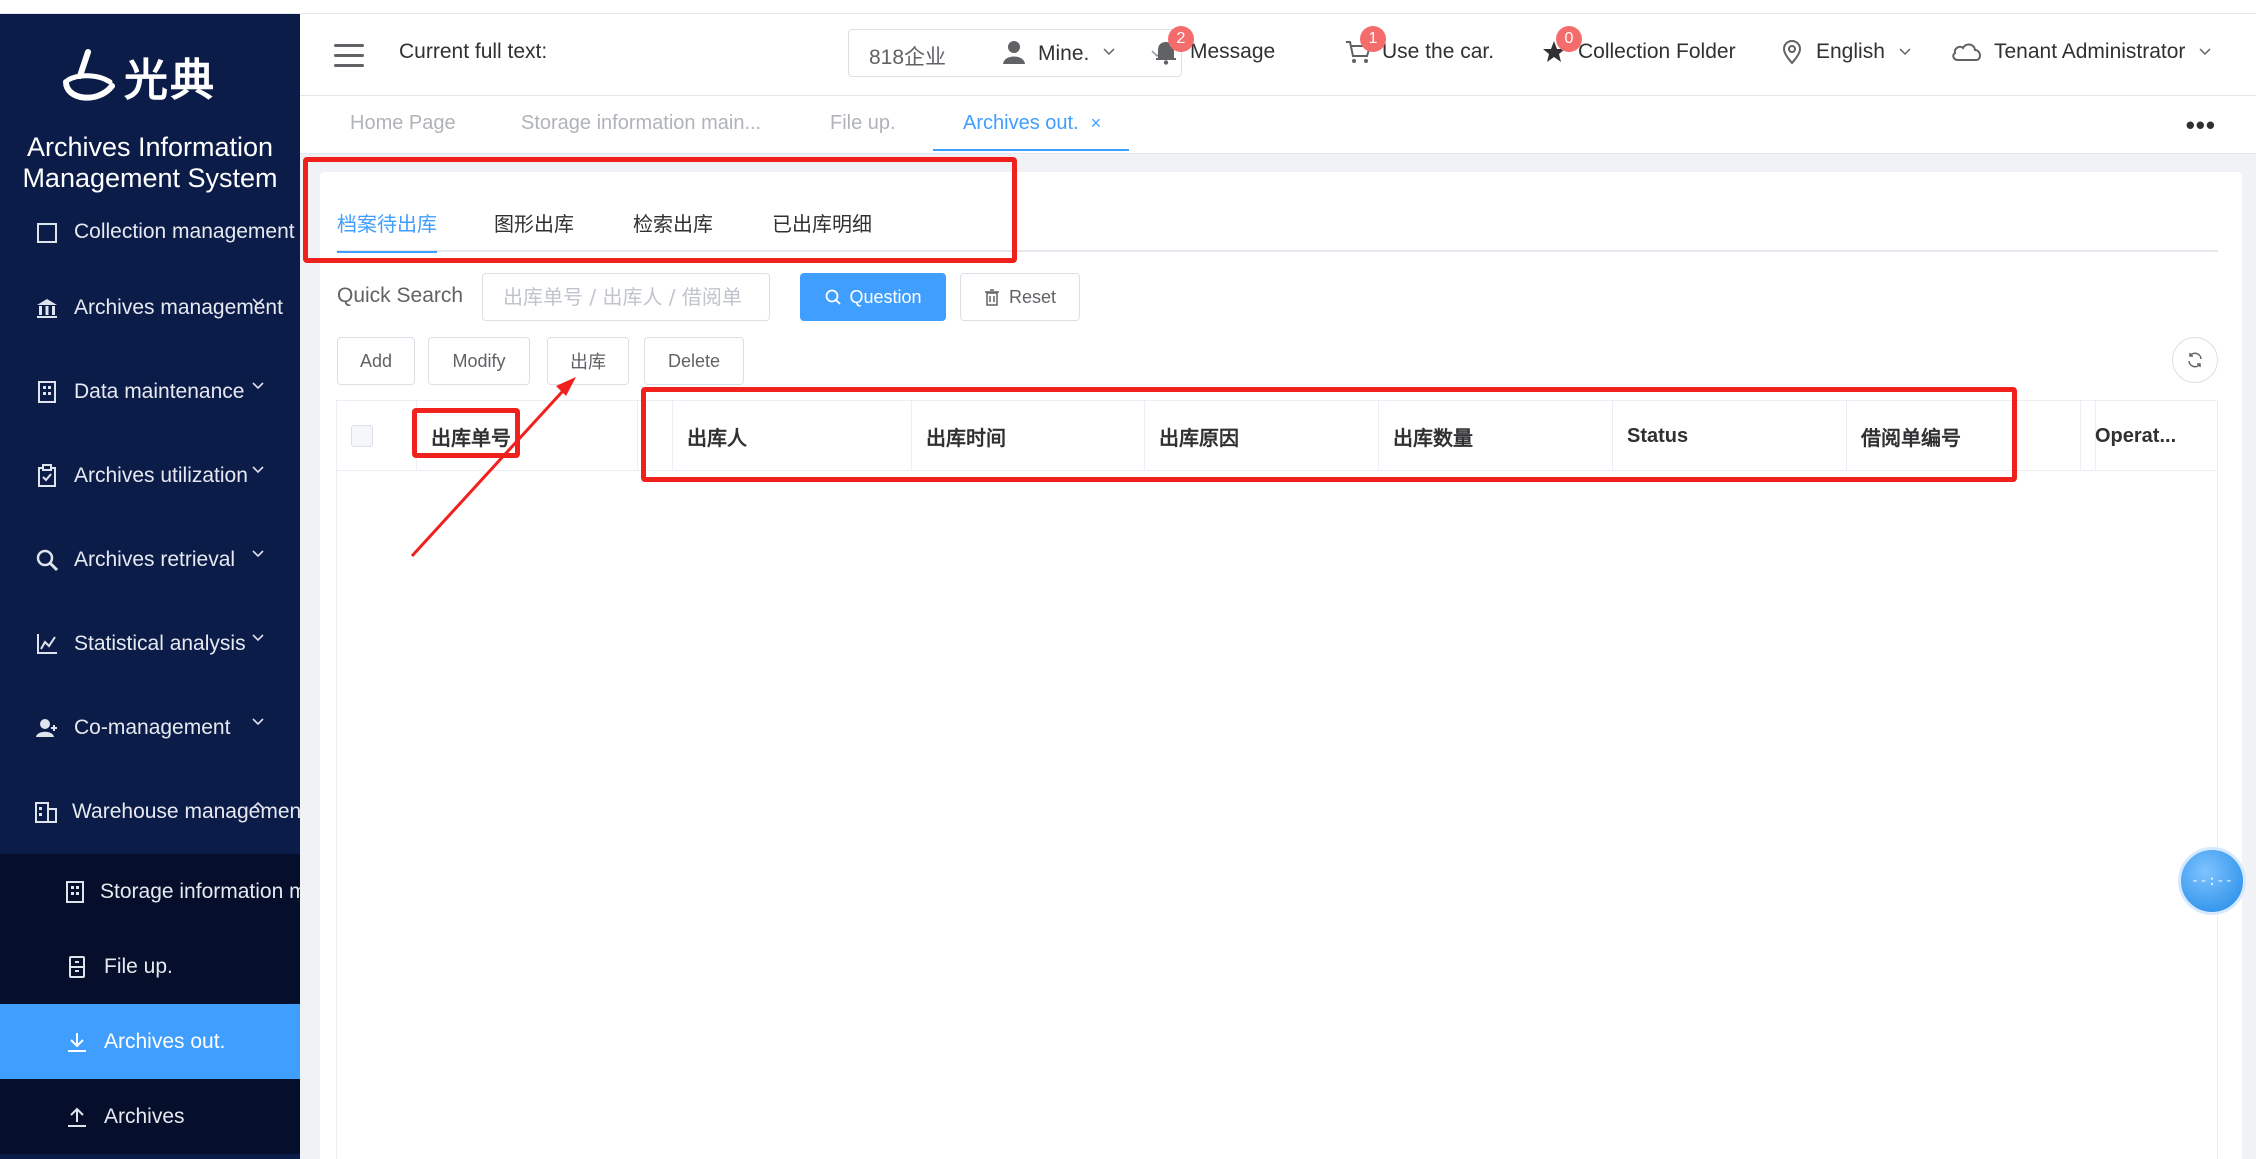 This screenshot has width=2256, height=1159. Describe the element at coordinates (479, 361) in the screenshot. I see `modify-button: Modify` at that location.